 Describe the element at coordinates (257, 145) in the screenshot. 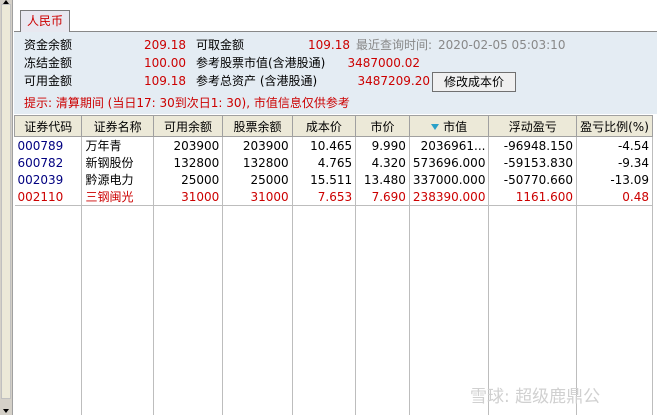

I see `cell-balance: 203900` at that location.